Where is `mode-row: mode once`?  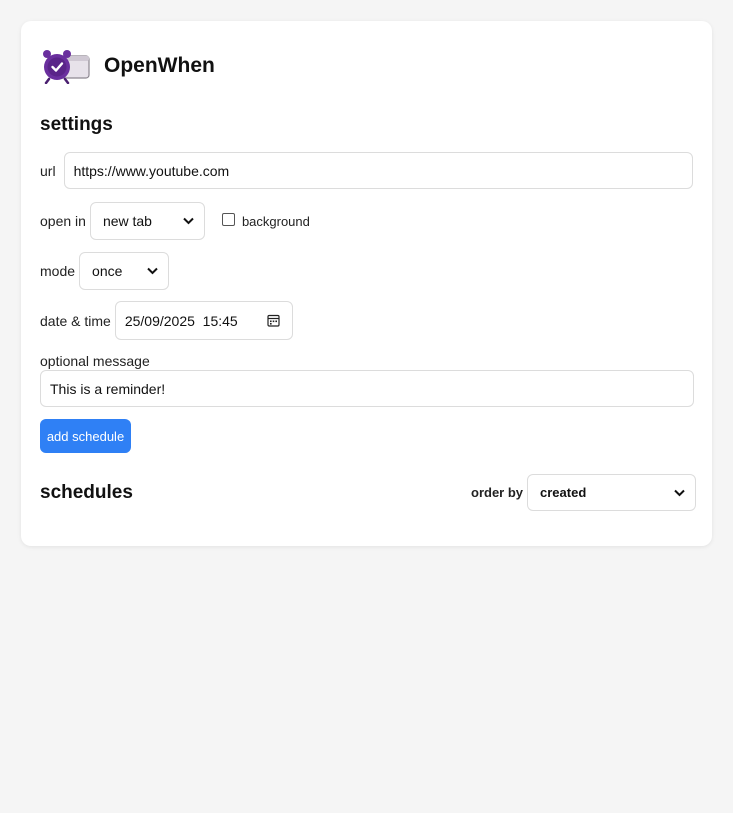
mode-row: mode once is located at coordinates (105, 271).